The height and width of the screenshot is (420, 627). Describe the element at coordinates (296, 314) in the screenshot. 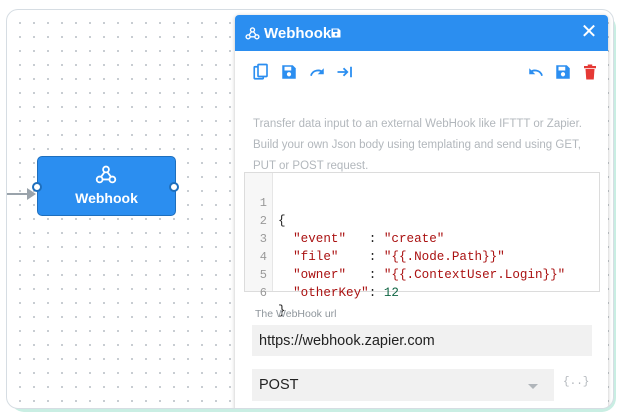

I see `webhook-url-label: The WebHook url` at that location.